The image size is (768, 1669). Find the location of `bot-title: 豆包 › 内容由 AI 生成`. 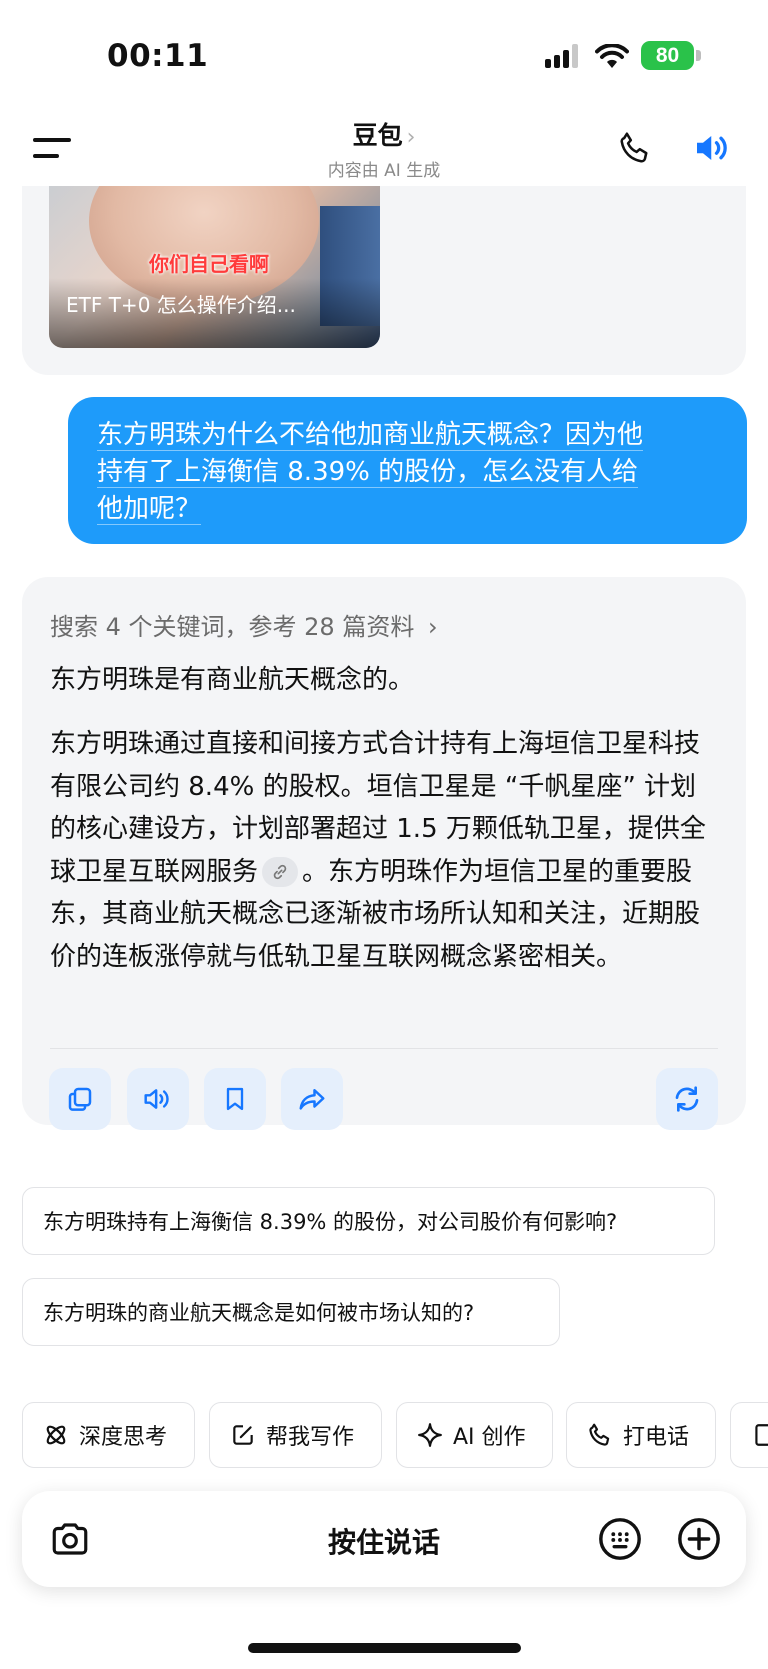

bot-title: 豆包 › 内容由 AI 生成 is located at coordinates (384, 148).